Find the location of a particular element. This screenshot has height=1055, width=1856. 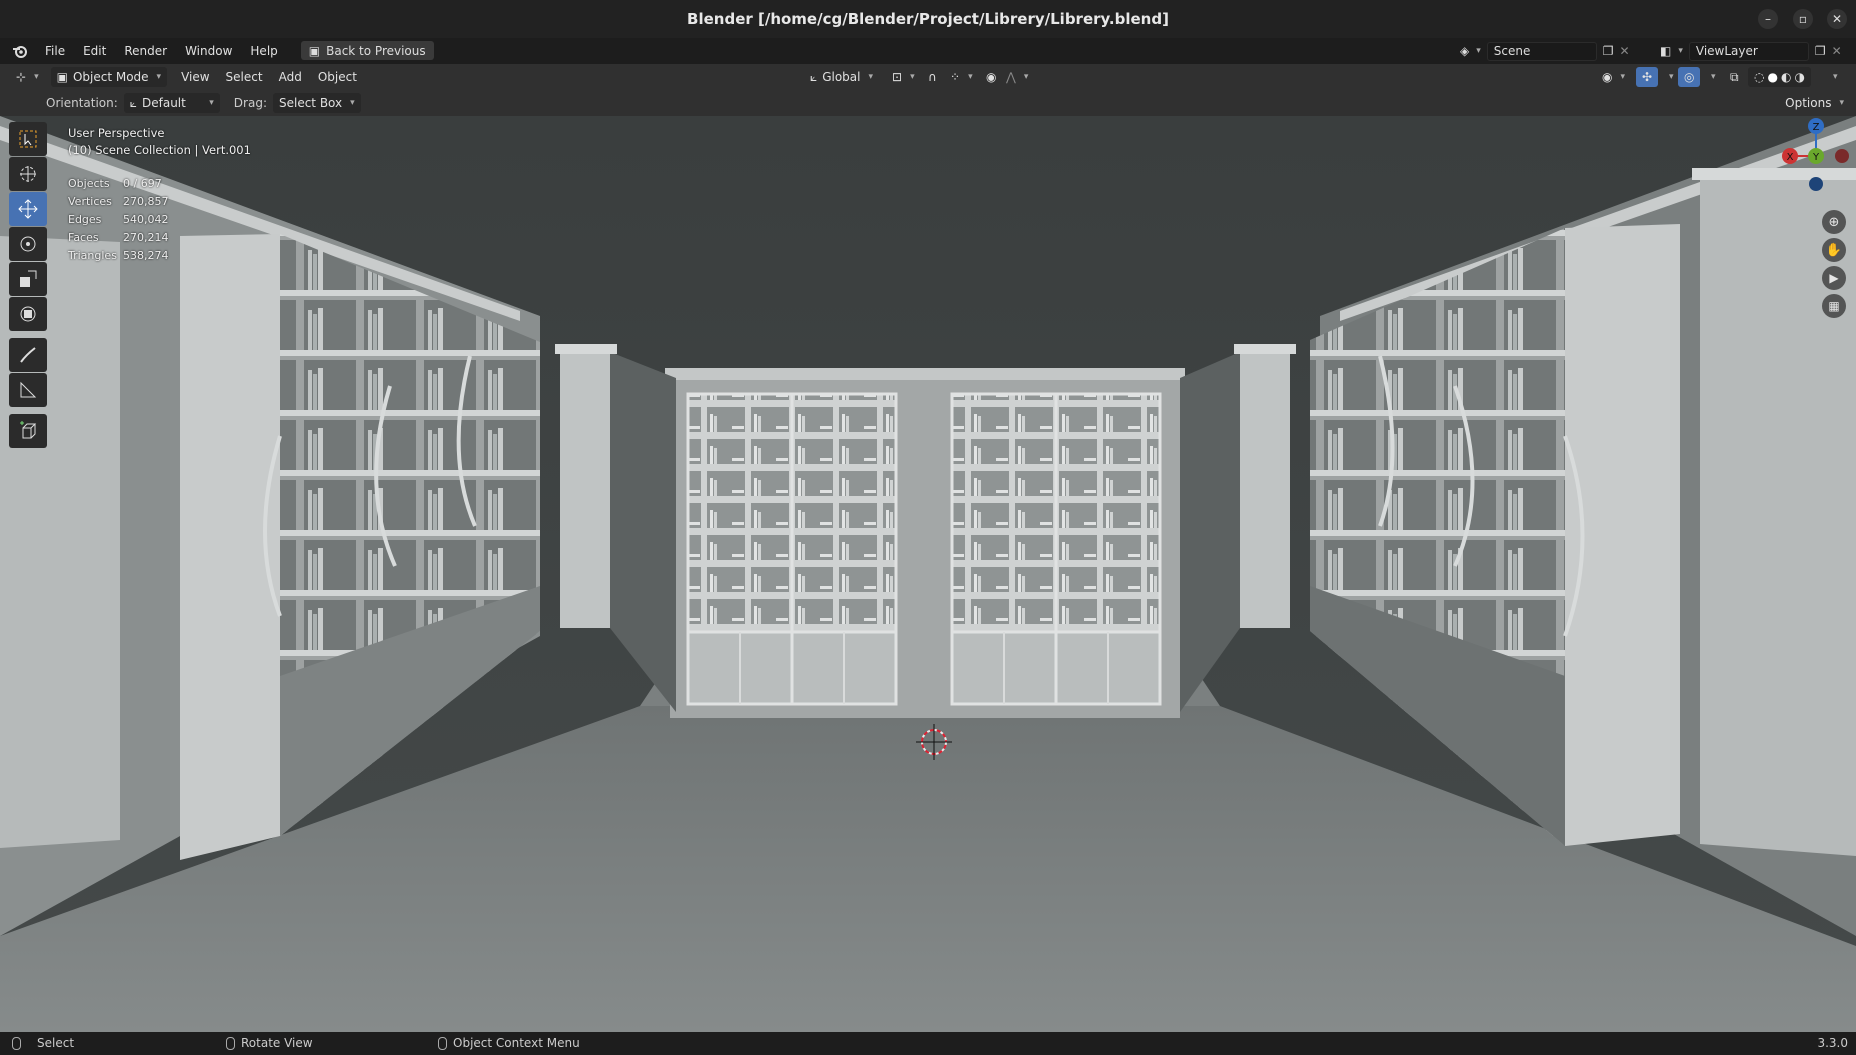

rendered-shading-icon: ◑ is located at coordinates (1799, 77).